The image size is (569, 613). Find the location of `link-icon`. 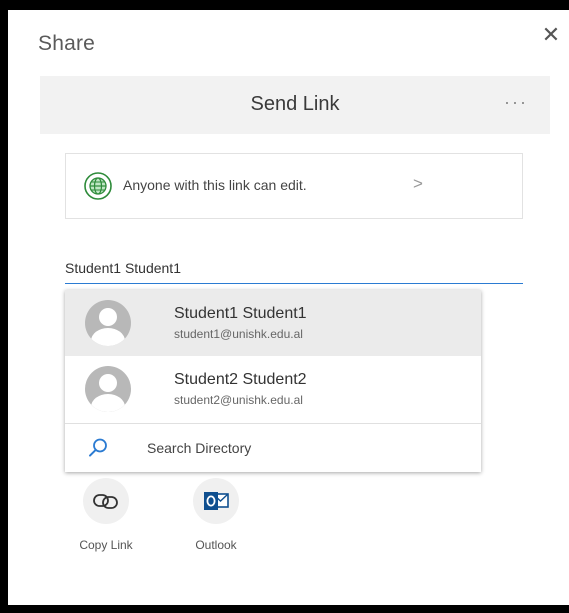

link-icon is located at coordinates (105, 501).